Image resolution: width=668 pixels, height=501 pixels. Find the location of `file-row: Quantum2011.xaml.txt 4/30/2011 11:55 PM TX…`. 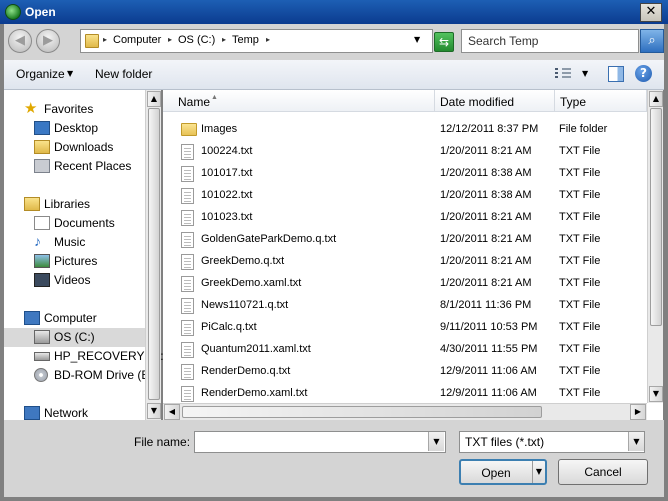

file-row: Quantum2011.xaml.txt 4/30/2011 11:55 PM TX… is located at coordinates (415, 350).